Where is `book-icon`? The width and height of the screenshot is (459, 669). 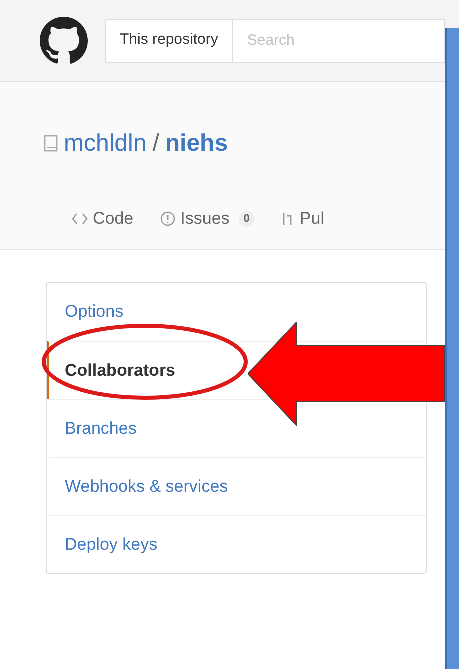
book-icon is located at coordinates (51, 144).